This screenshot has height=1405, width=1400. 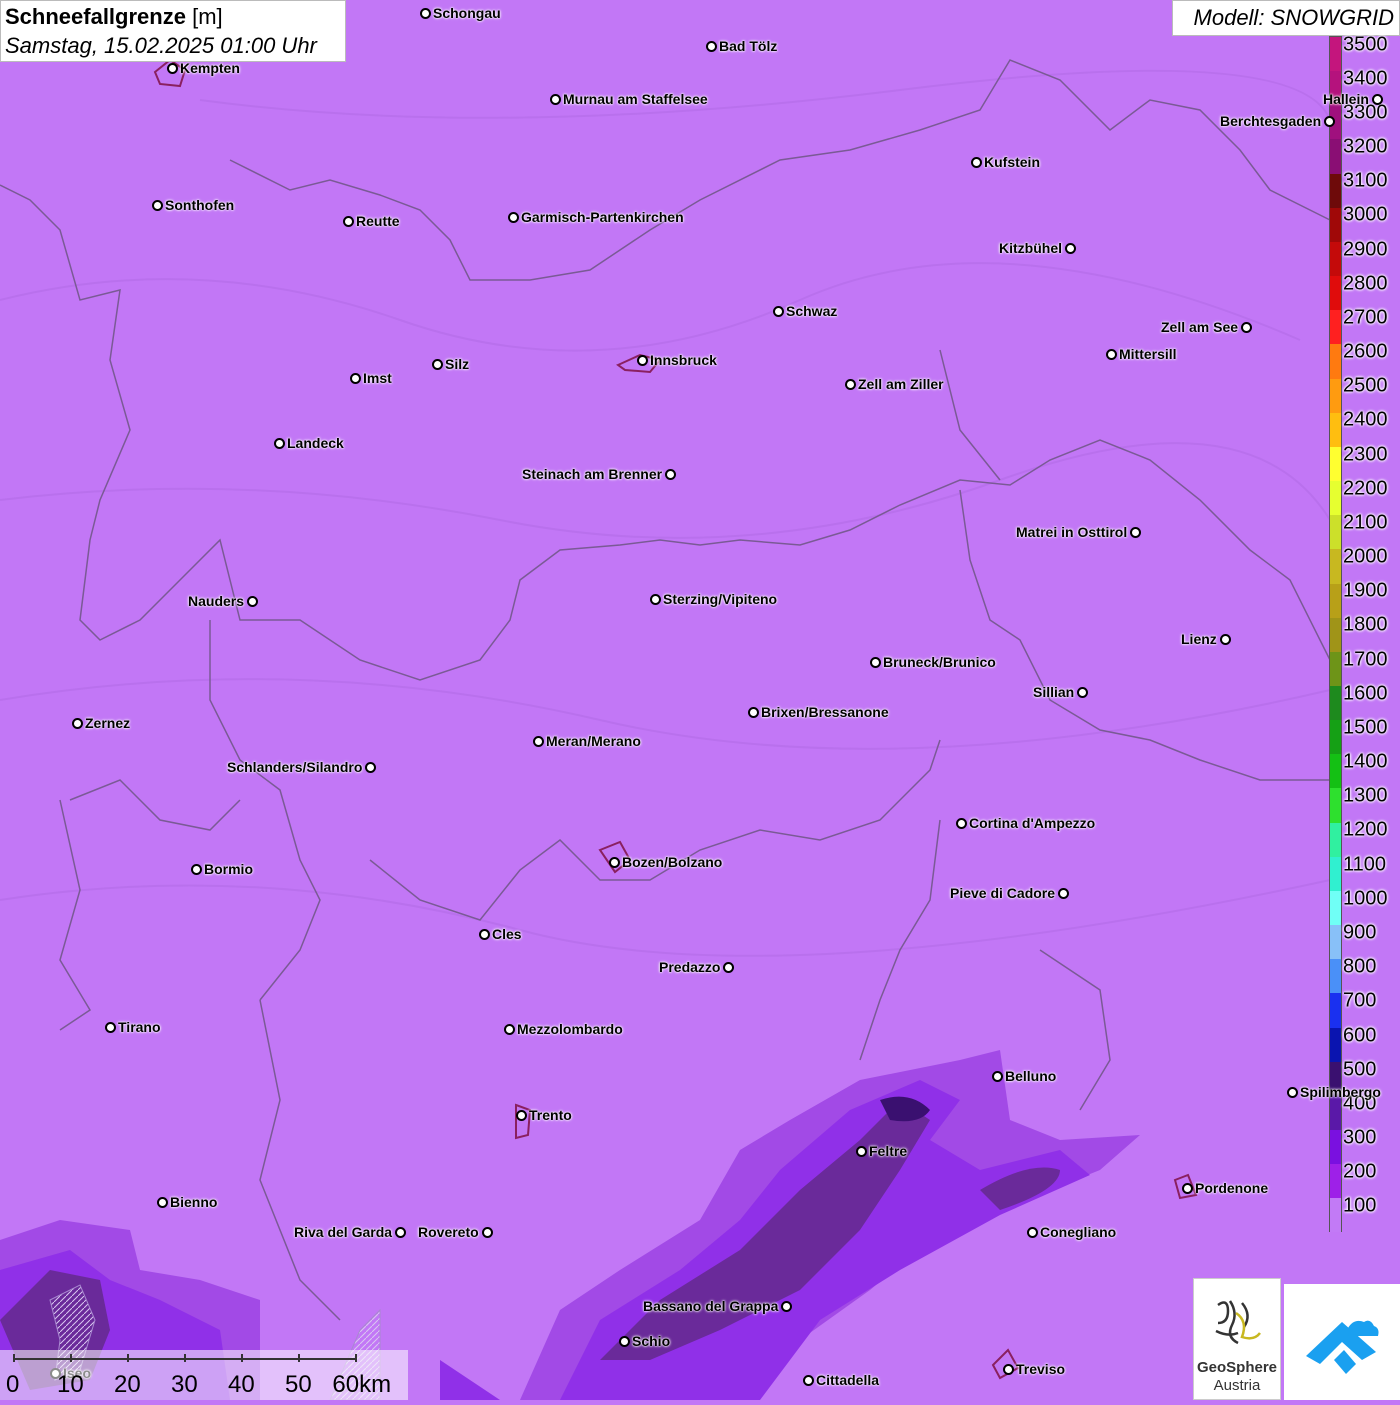 I want to click on city-marker: Trento, so click(x=544, y=1115).